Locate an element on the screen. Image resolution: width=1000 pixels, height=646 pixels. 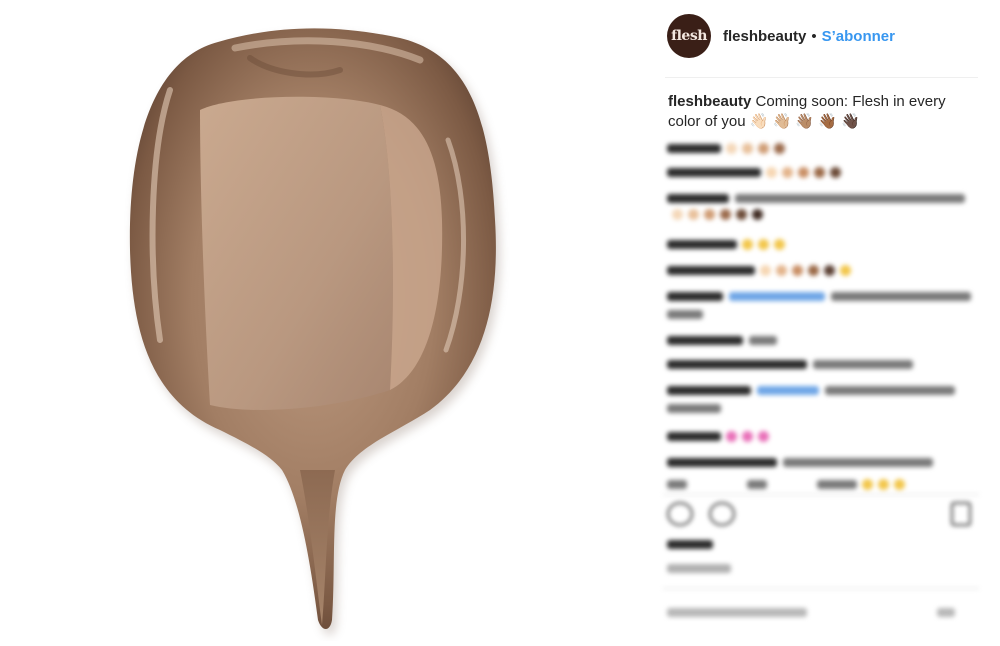
avatar-logo-text: flesh is located at coordinates (689, 36).